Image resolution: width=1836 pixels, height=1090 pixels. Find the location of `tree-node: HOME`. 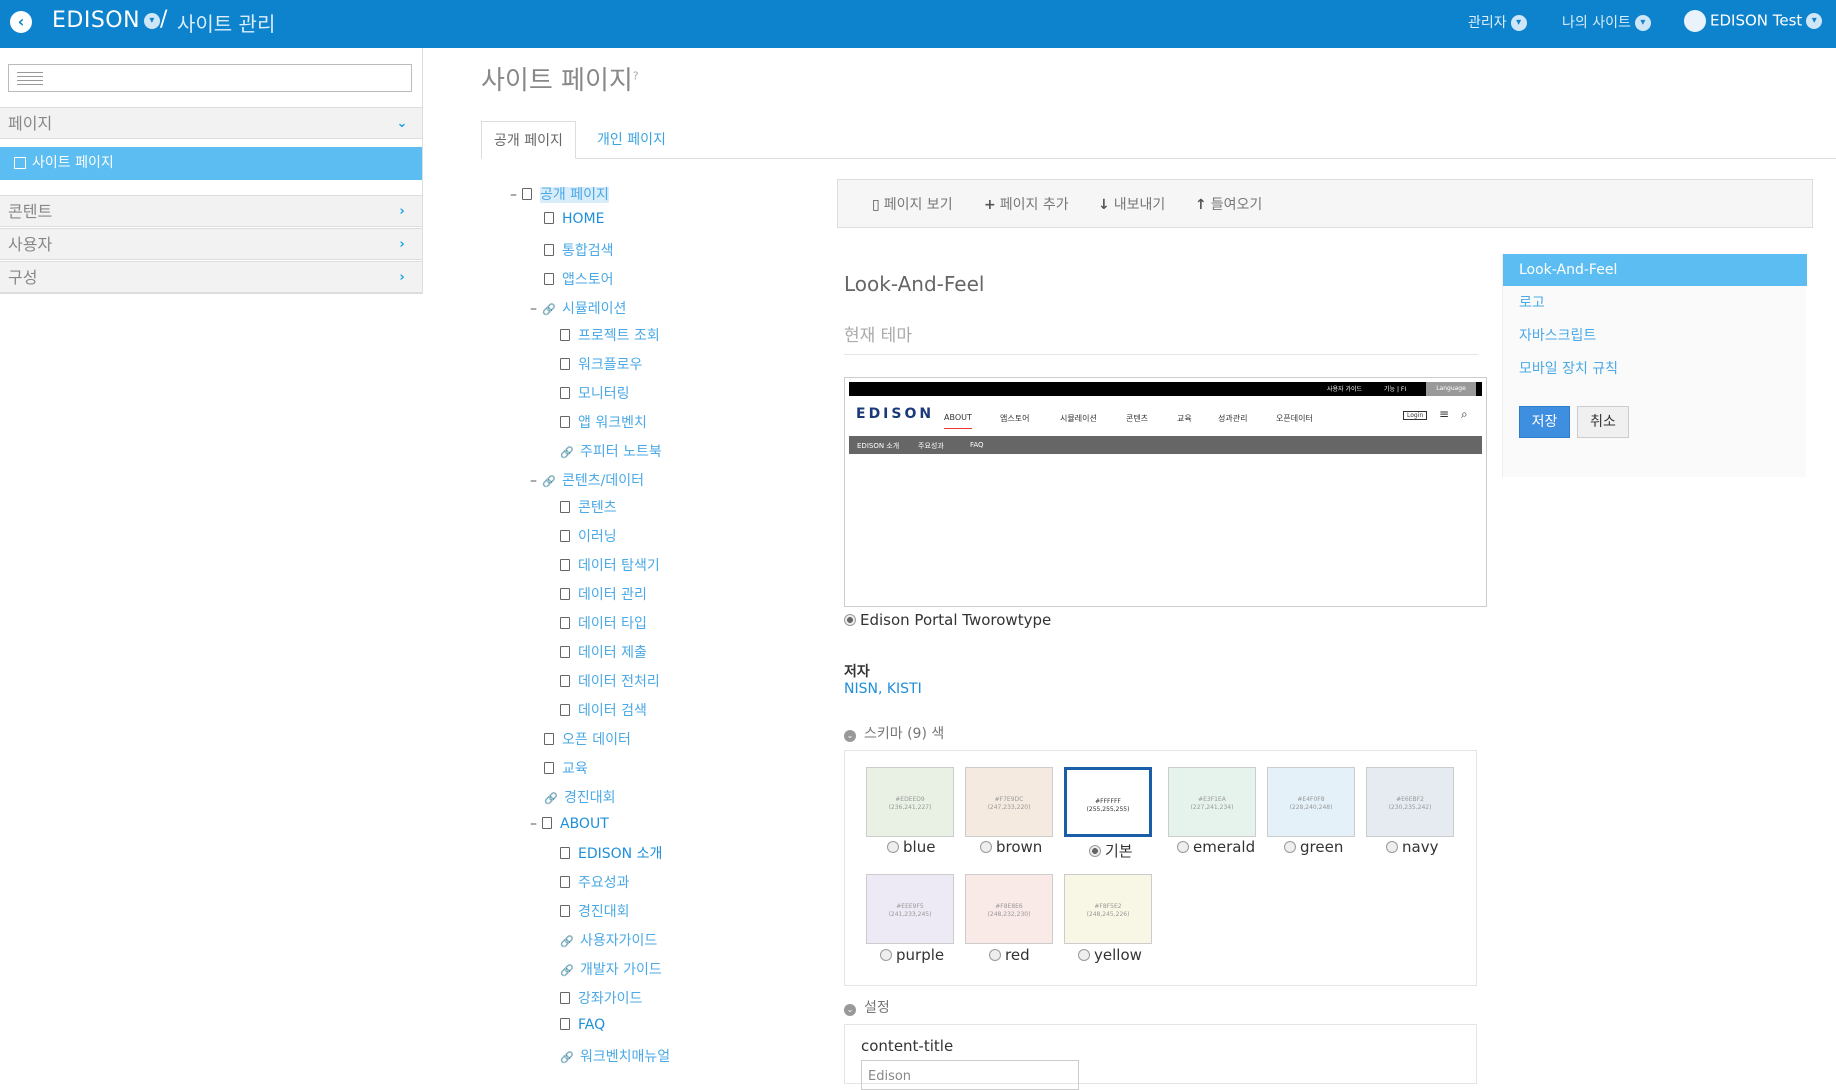

tree-node: HOME is located at coordinates (574, 219).